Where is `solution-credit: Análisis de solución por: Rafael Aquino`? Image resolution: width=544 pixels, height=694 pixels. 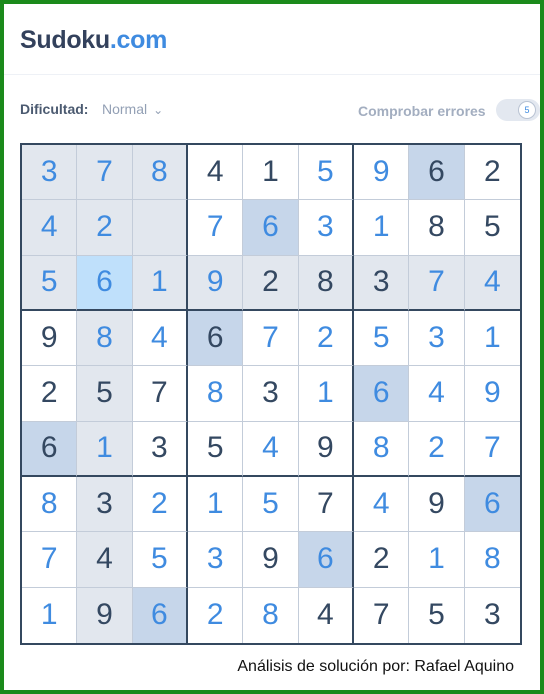
solution-credit: Análisis de solución por: Rafael Aquino is located at coordinates (375, 666).